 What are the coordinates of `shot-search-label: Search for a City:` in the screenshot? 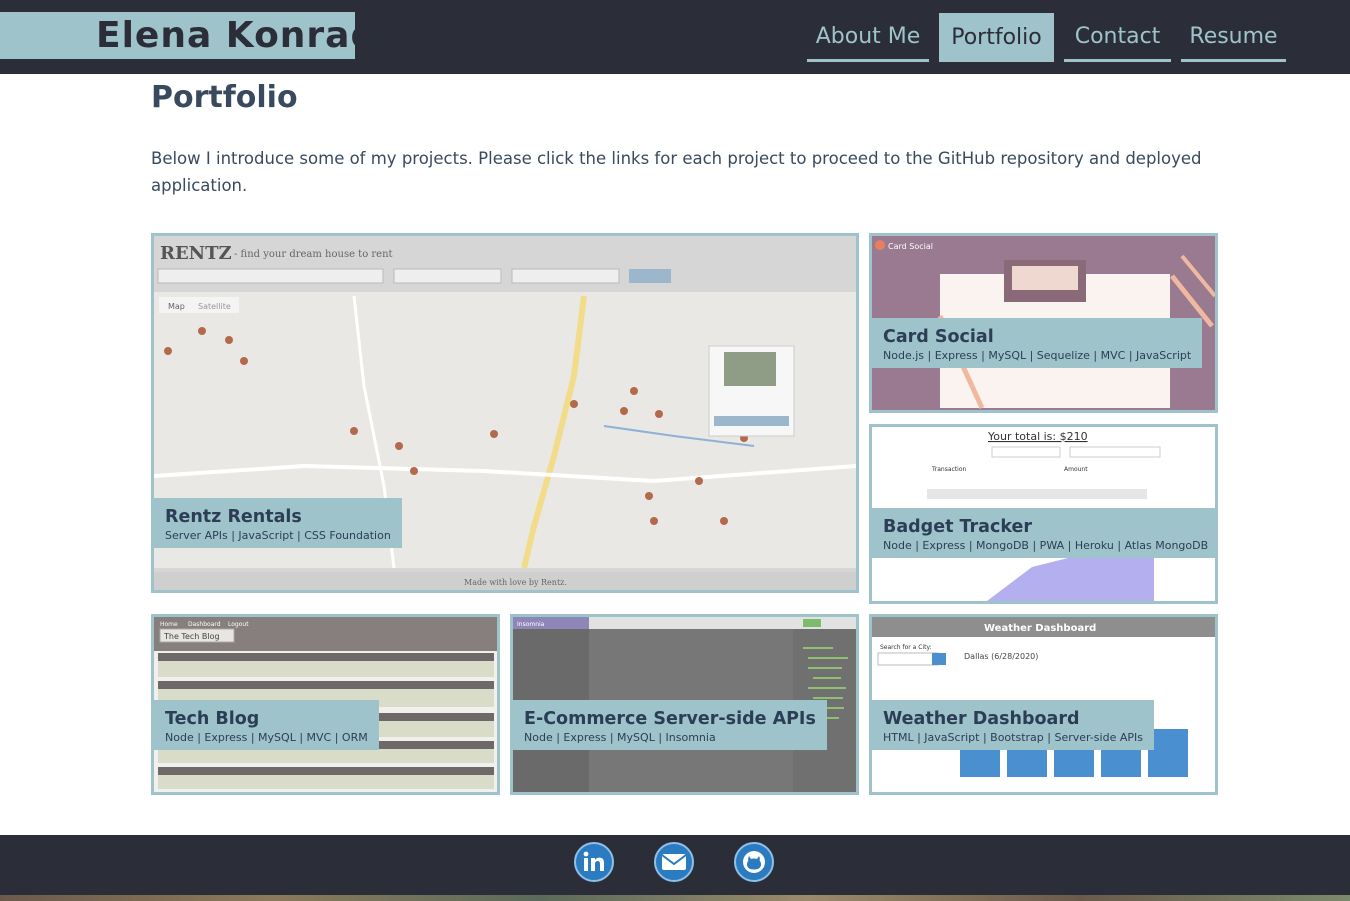 It's located at (906, 647).